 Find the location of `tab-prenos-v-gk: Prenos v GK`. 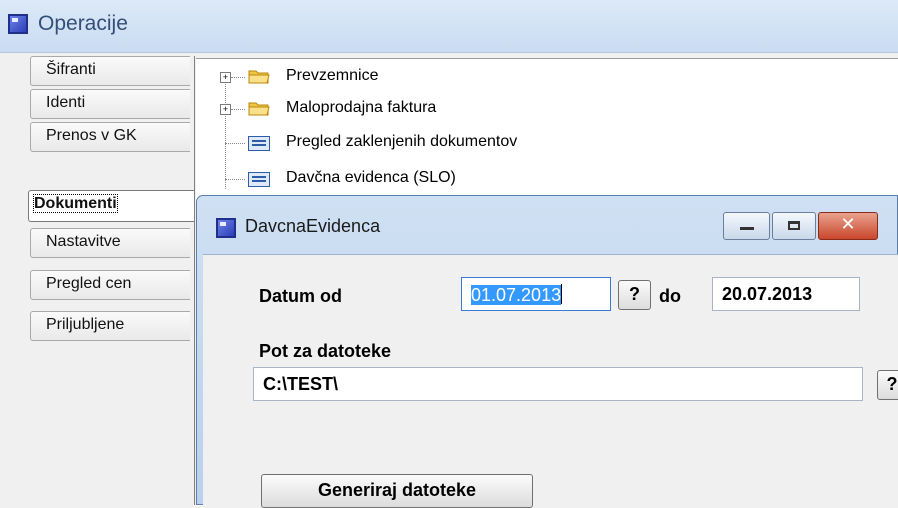

tab-prenos-v-gk: Prenos v GK is located at coordinates (110, 137).